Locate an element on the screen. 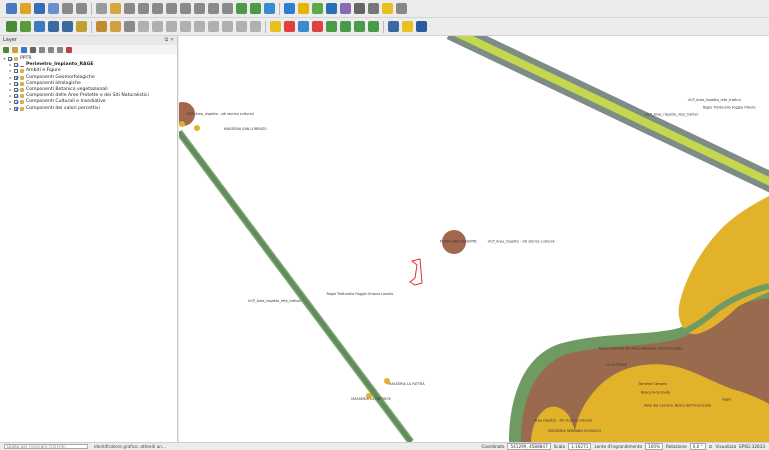 This screenshot has width=769, height=450. open-attribute-table-icon is located at coordinates (331, 8).